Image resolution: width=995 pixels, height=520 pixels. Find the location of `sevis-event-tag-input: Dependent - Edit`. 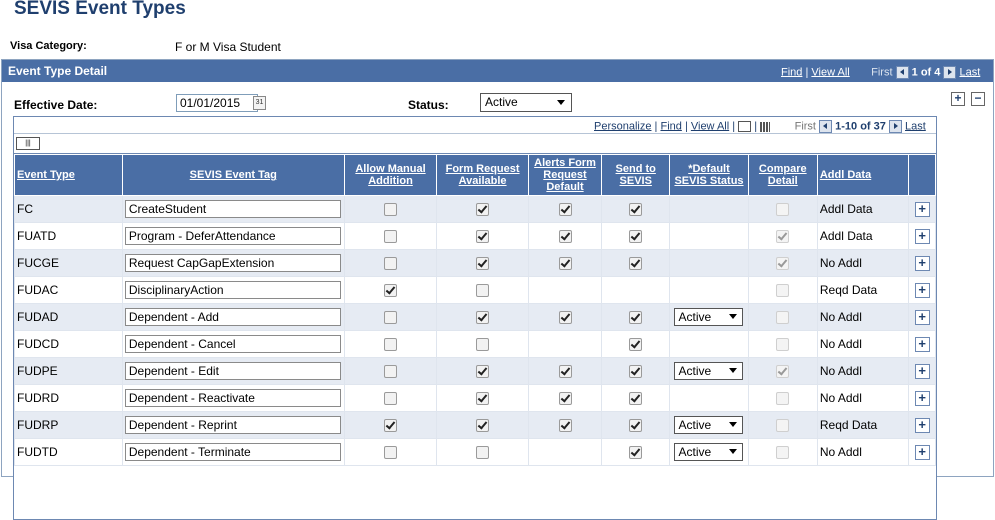

sevis-event-tag-input: Dependent - Edit is located at coordinates (232, 371).